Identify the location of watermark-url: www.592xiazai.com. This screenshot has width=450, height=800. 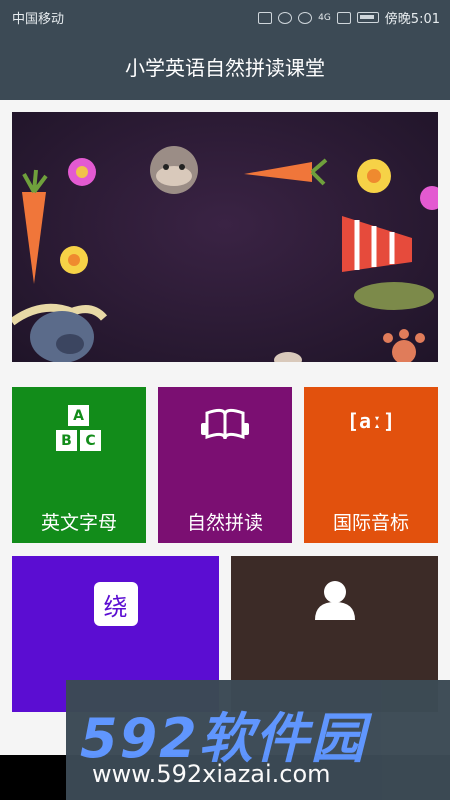
(211, 774).